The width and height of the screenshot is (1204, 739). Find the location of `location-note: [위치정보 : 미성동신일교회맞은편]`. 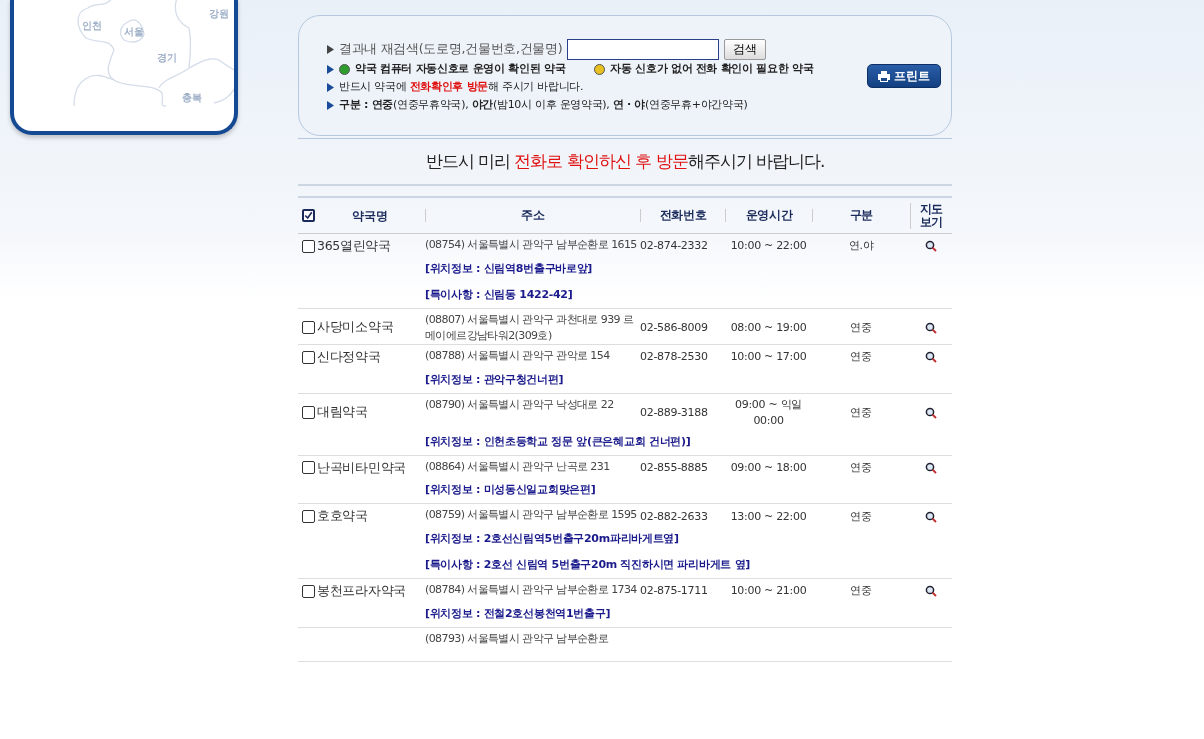

location-note: [위치정보 : 미성동신일교회맞은편] is located at coordinates (511, 490).